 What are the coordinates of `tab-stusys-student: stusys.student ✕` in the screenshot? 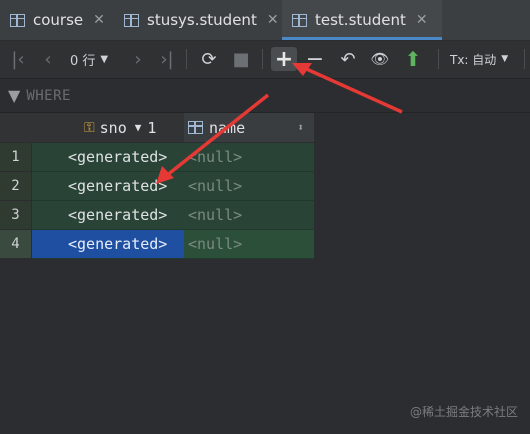 It's located at (201, 20).